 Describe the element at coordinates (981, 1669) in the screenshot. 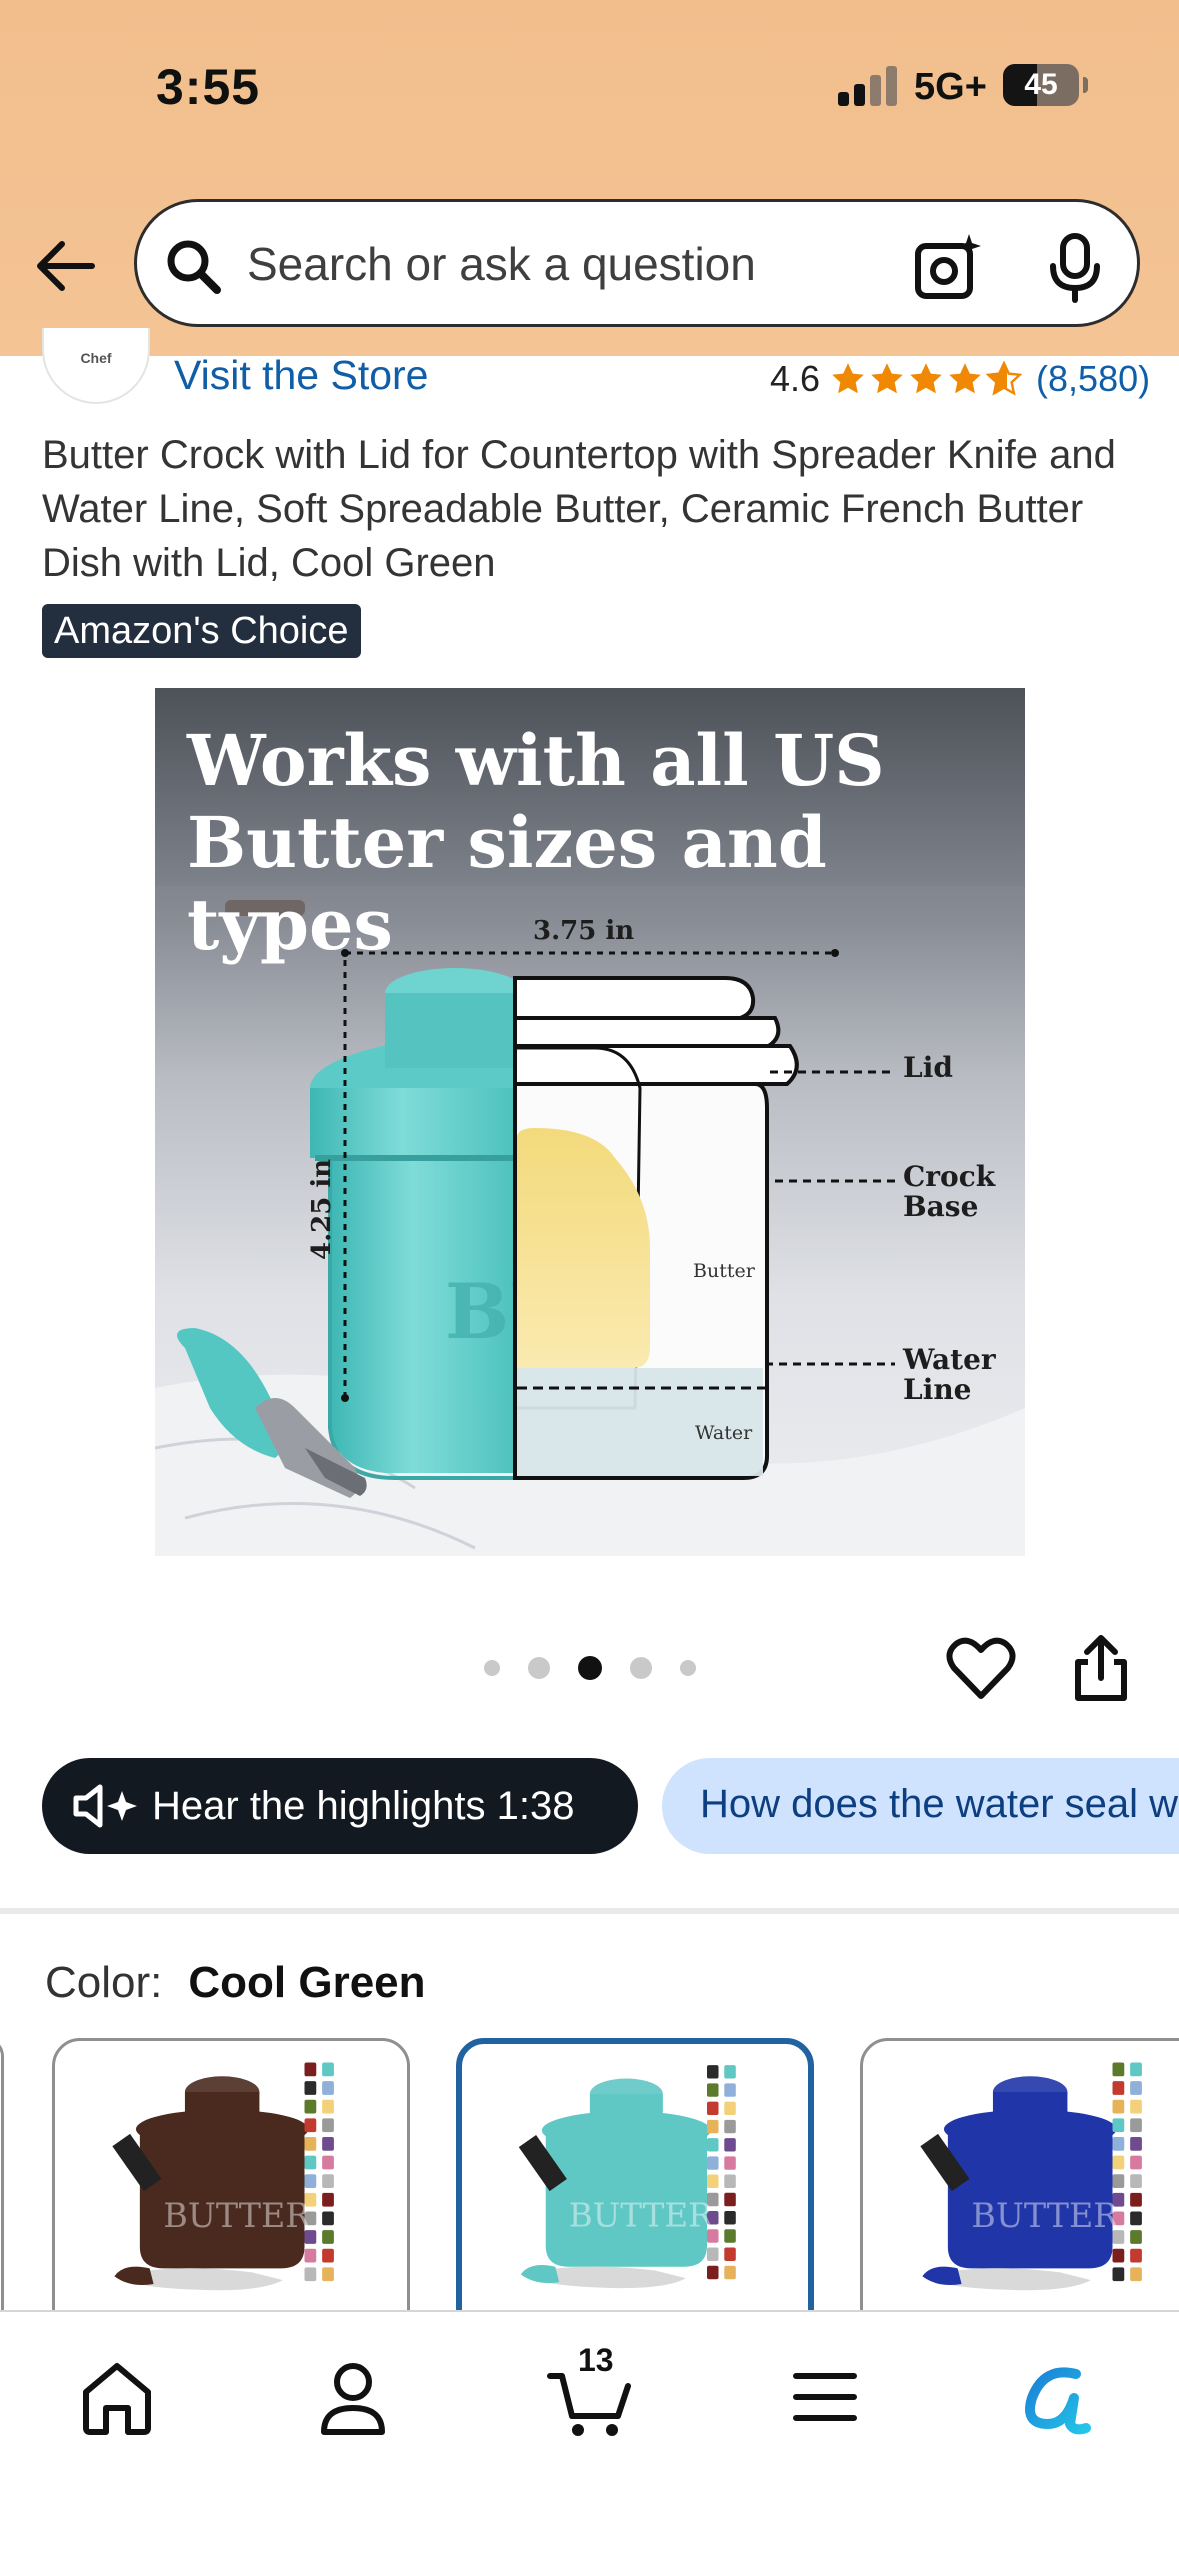

I see `heart-icon` at that location.